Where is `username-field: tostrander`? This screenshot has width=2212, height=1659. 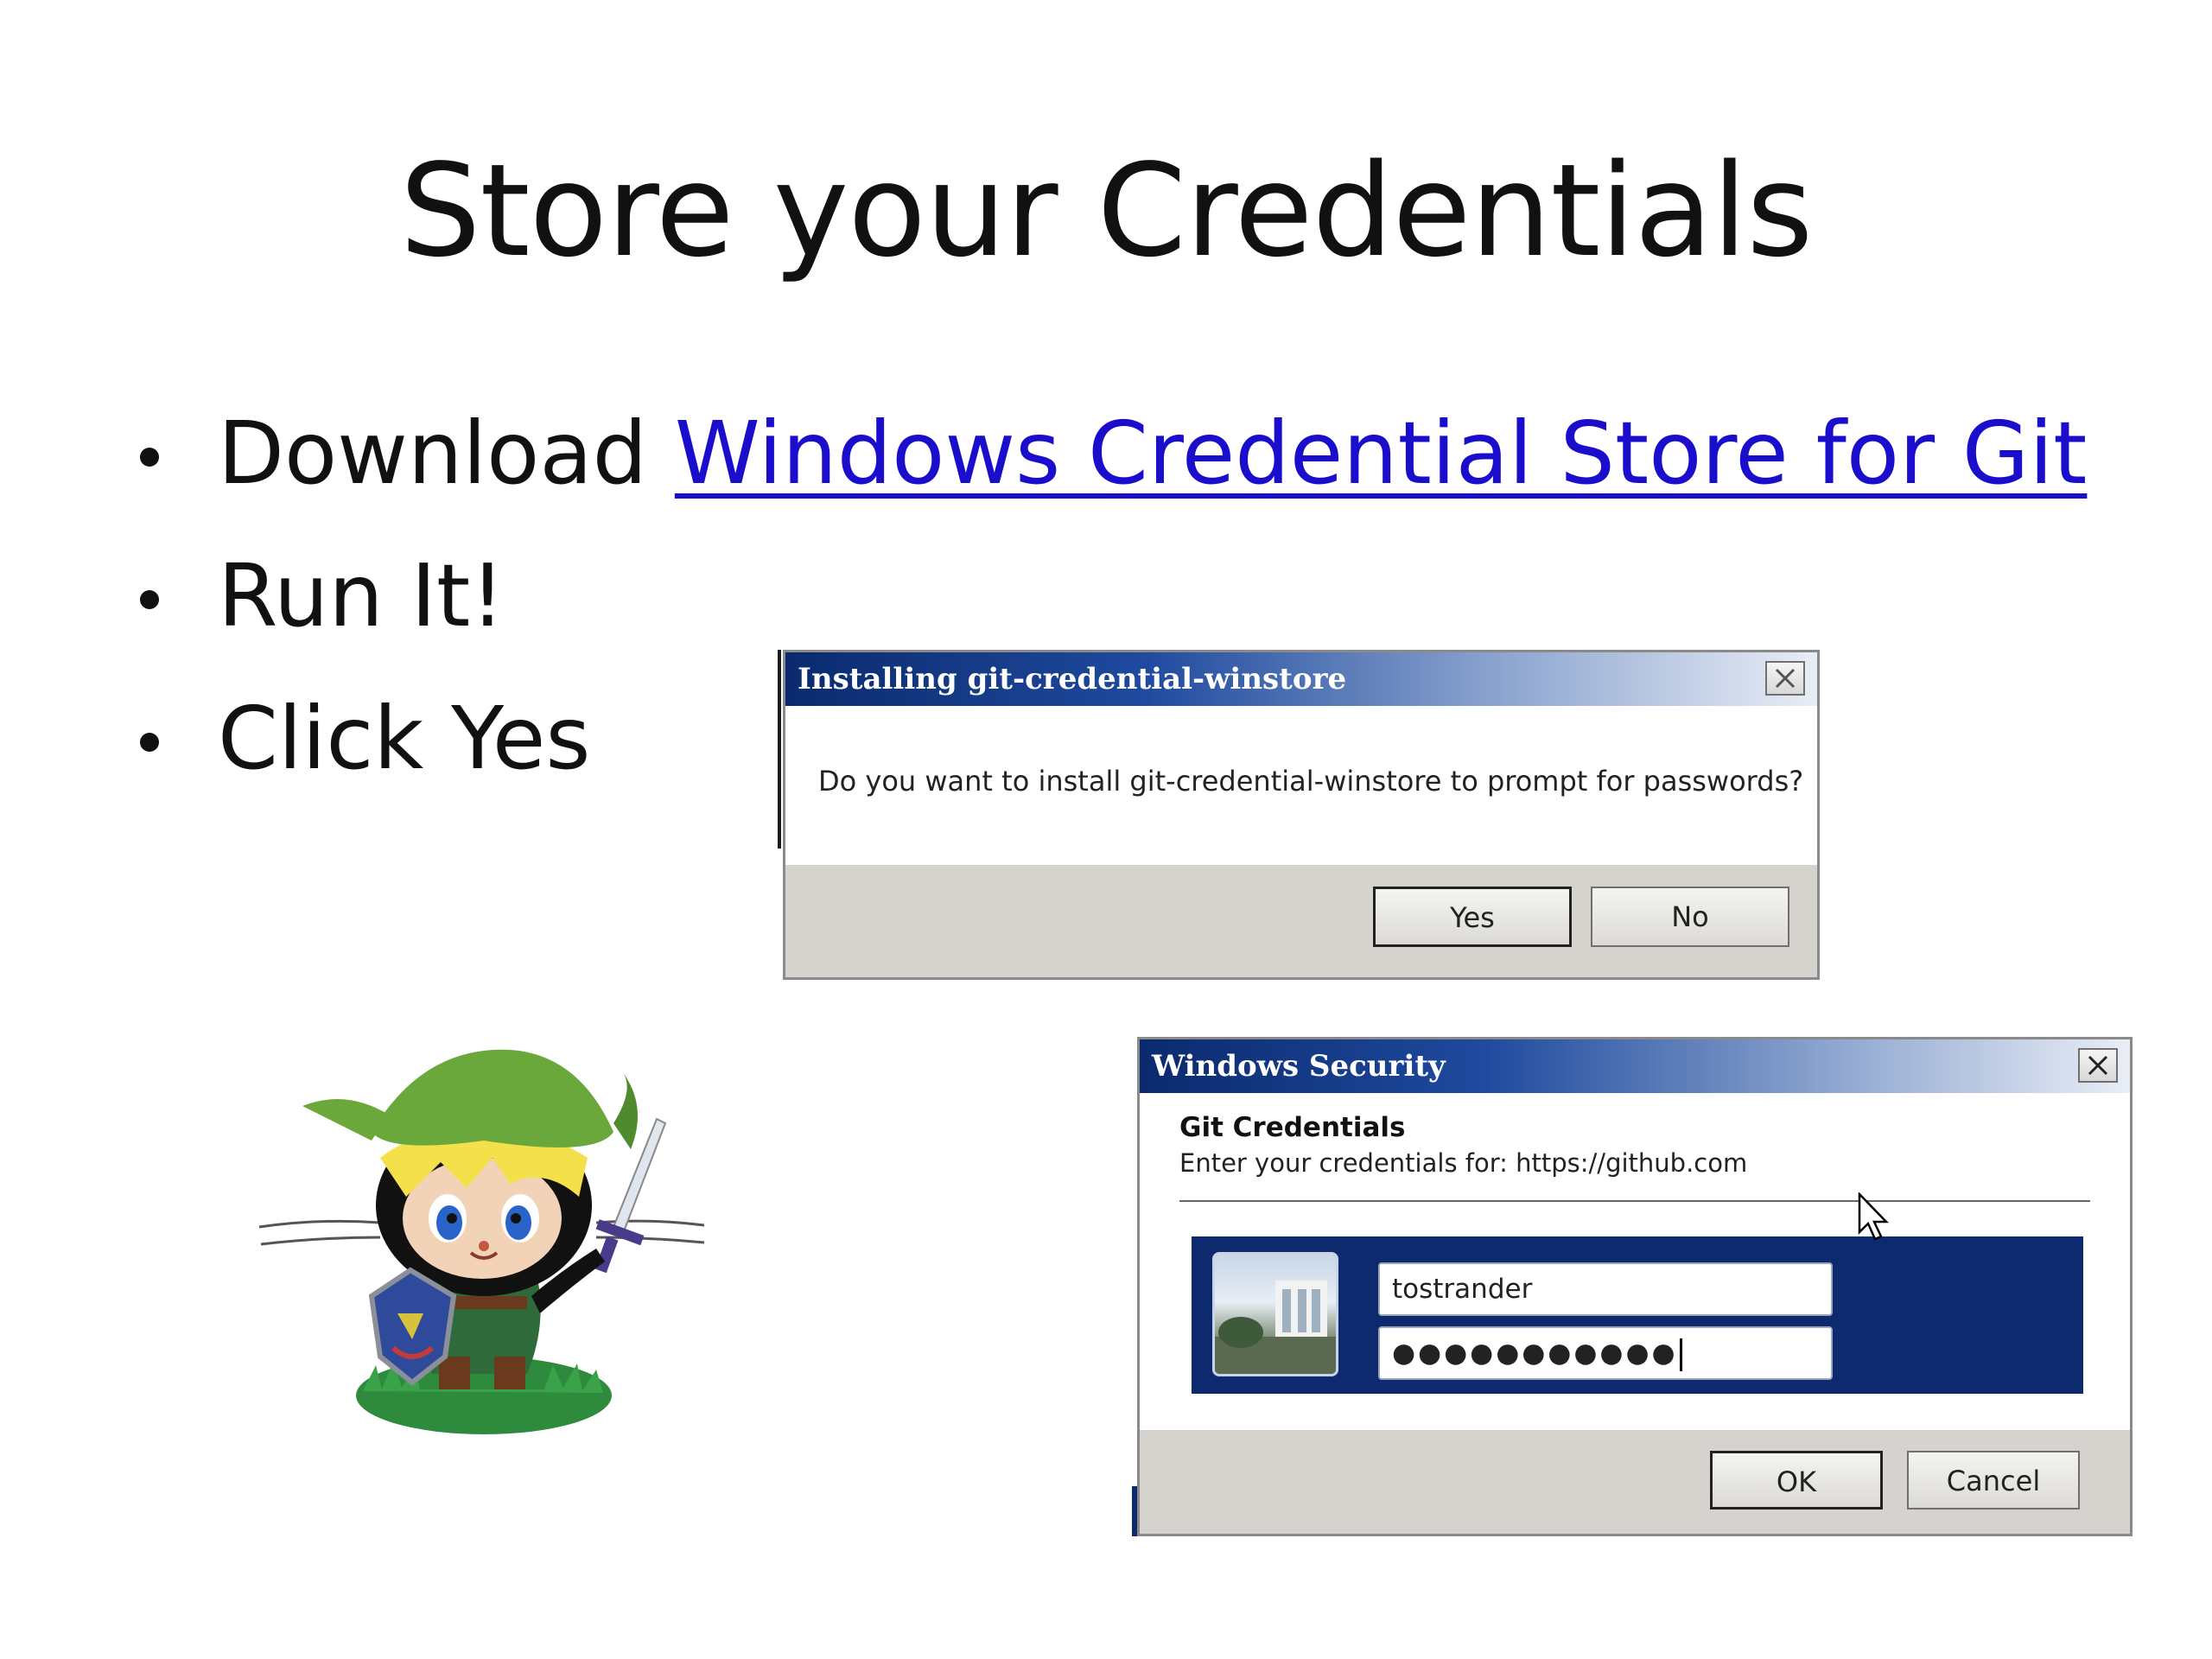 username-field: tostrander is located at coordinates (1605, 1289).